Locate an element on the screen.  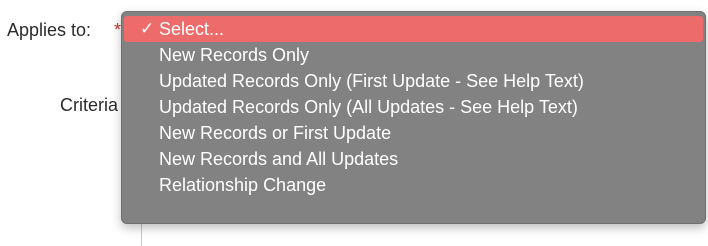
option-label: New Records or First Update is located at coordinates (275, 133).